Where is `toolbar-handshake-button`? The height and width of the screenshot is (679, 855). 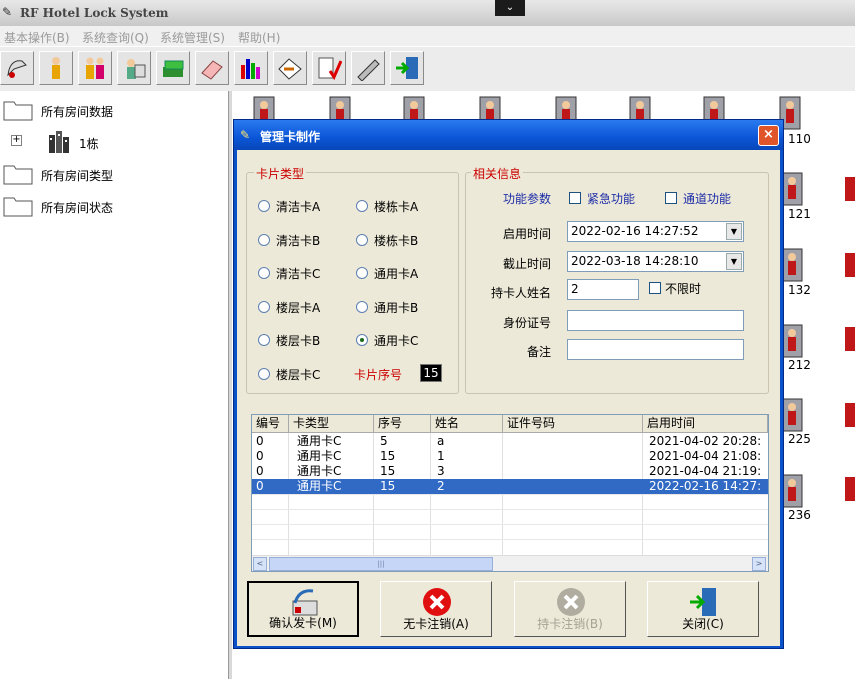 toolbar-handshake-button is located at coordinates (290, 68).